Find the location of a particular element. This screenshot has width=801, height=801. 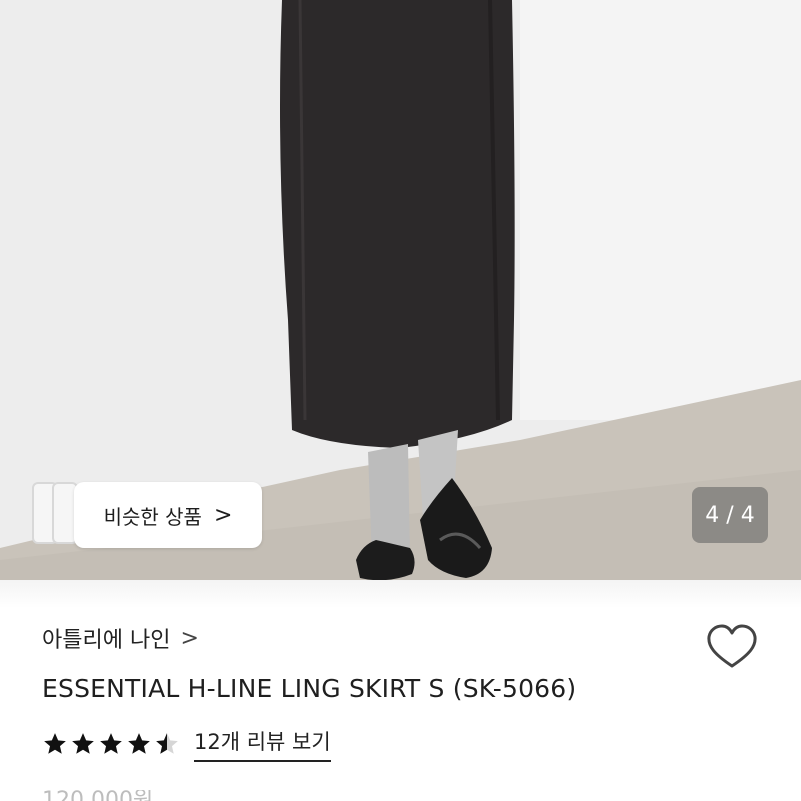

similar-products-button: 비슷한 상품 > is located at coordinates (168, 515).